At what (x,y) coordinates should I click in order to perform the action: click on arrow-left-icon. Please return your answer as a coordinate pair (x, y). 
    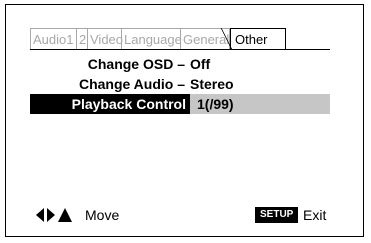
    Looking at the image, I should click on (40, 215).